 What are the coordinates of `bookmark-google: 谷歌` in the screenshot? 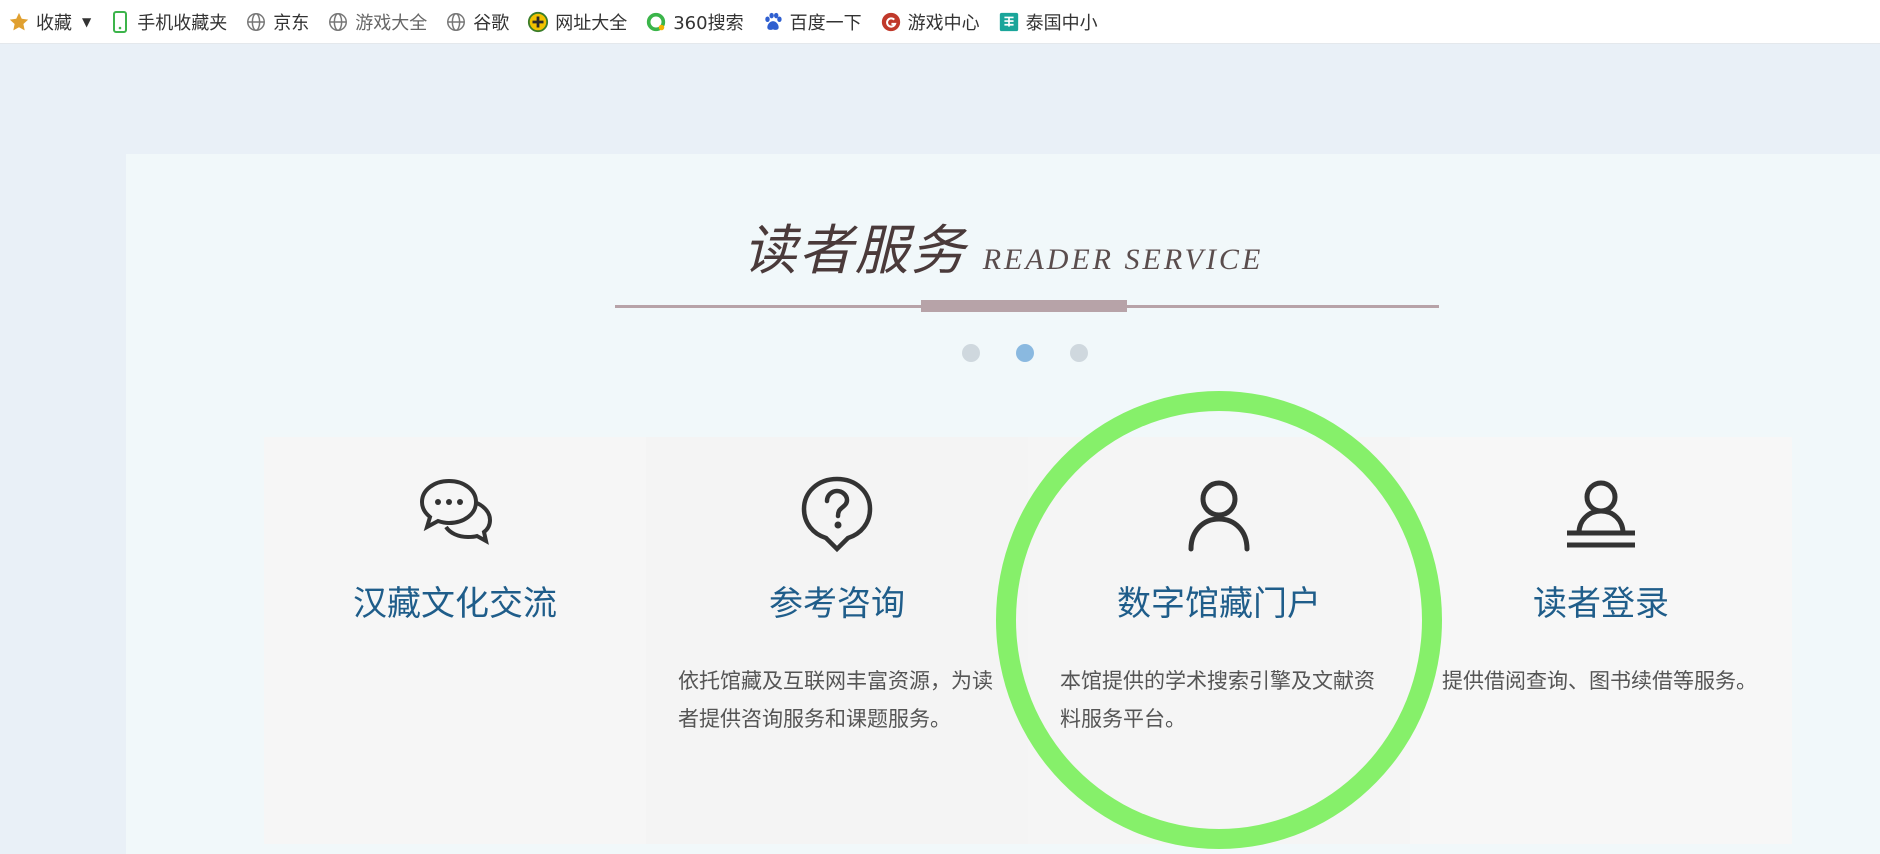 It's located at (477, 22).